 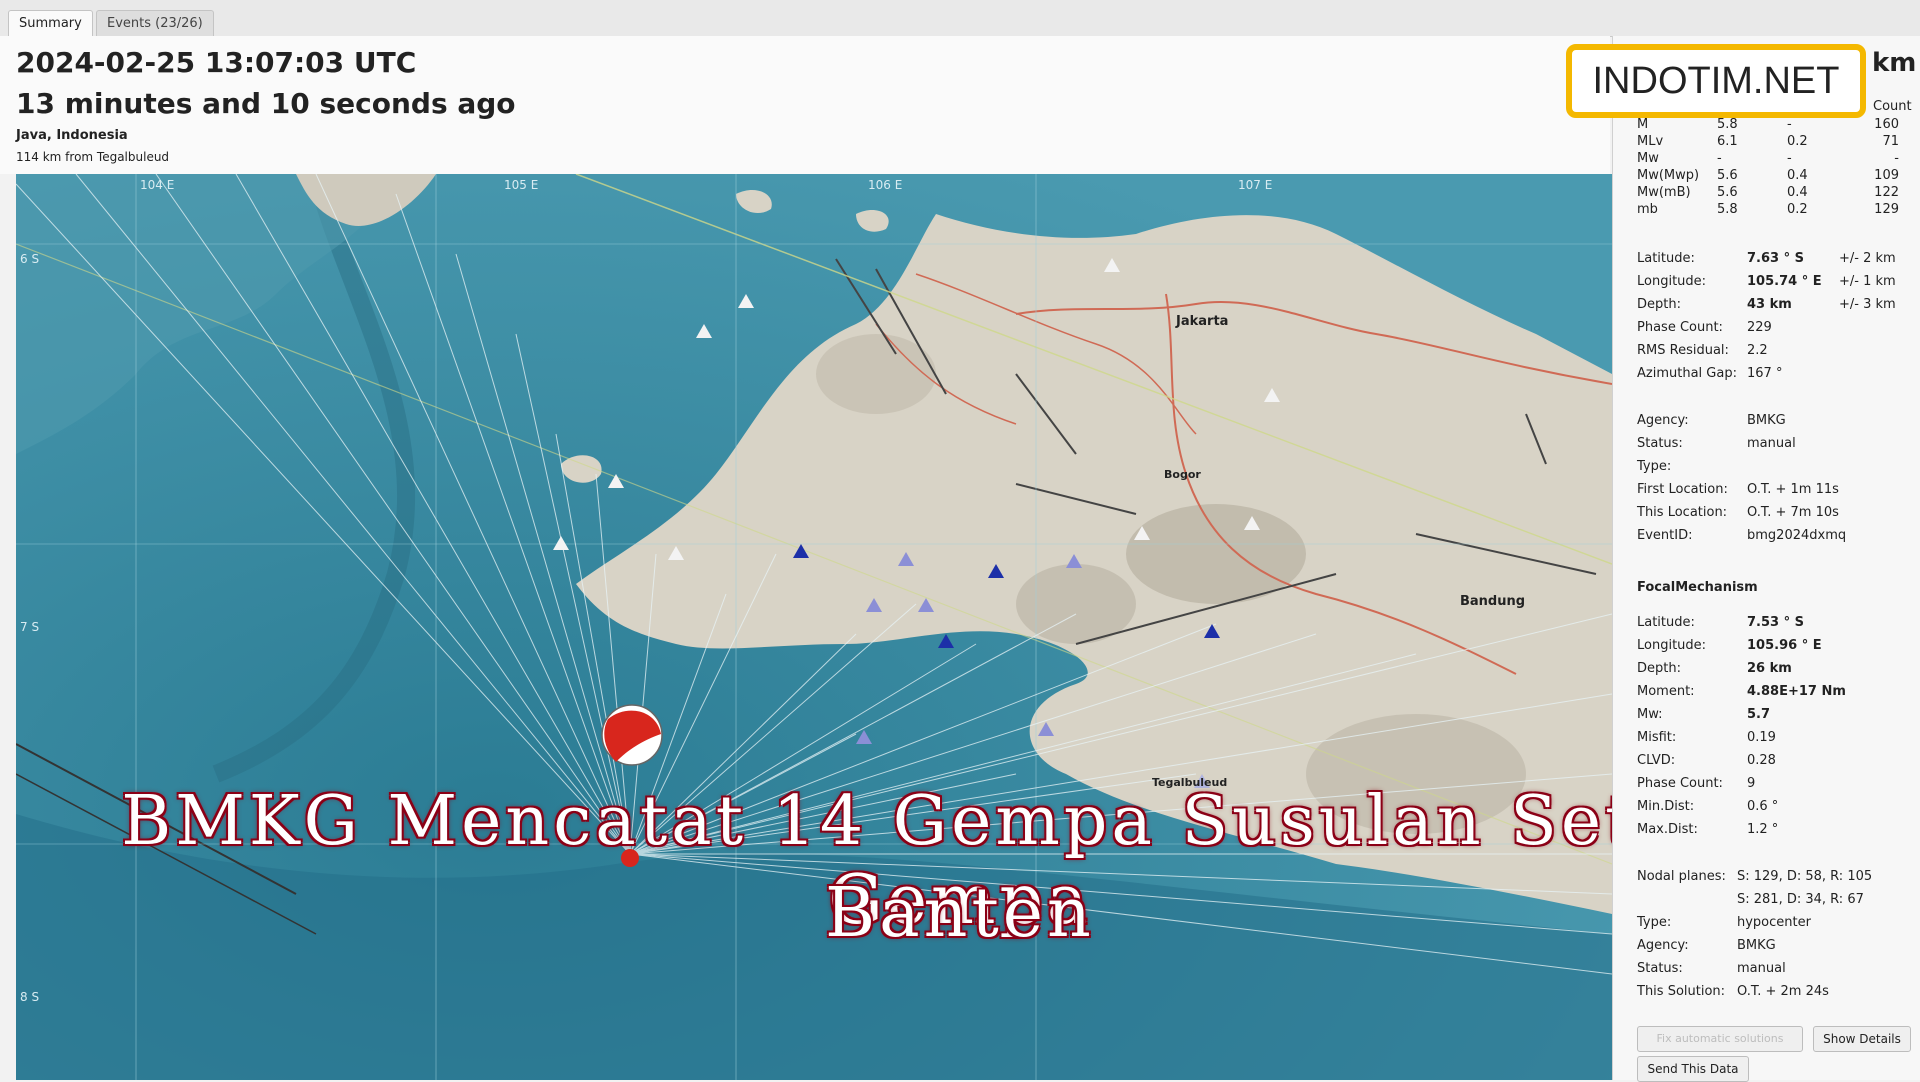 I want to click on fix-automatic-button: Fix automatic solutions, so click(x=1720, y=1039).